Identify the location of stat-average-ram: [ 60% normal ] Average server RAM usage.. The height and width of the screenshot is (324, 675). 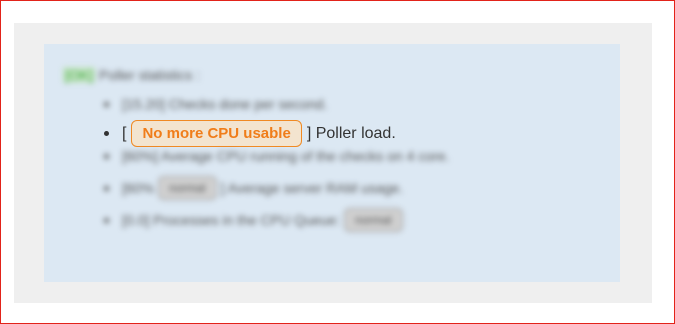
(253, 188).